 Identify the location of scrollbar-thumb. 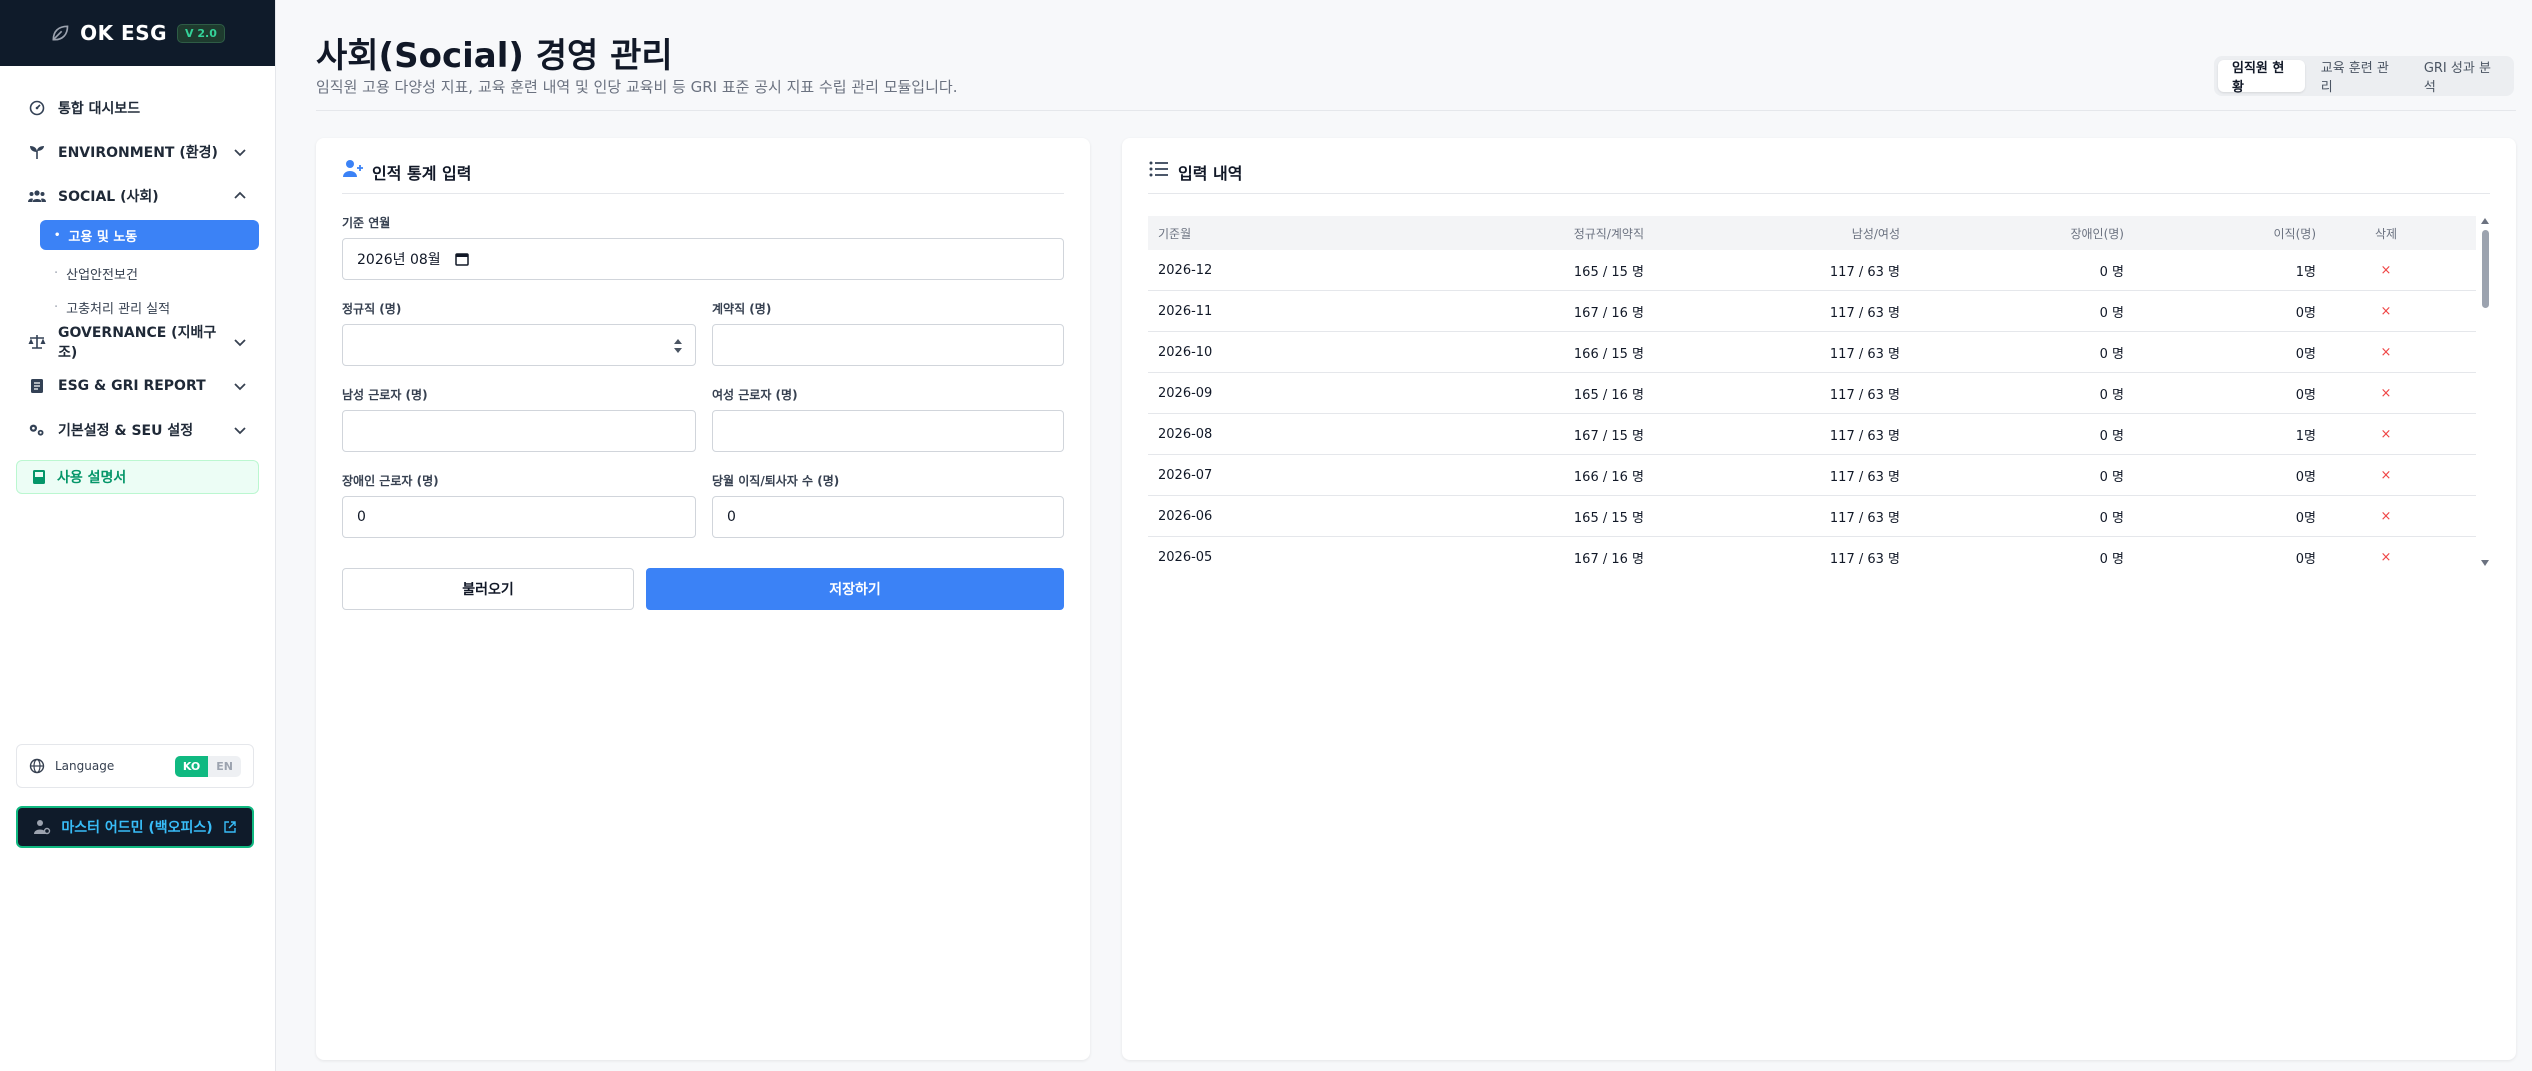
(2485, 269).